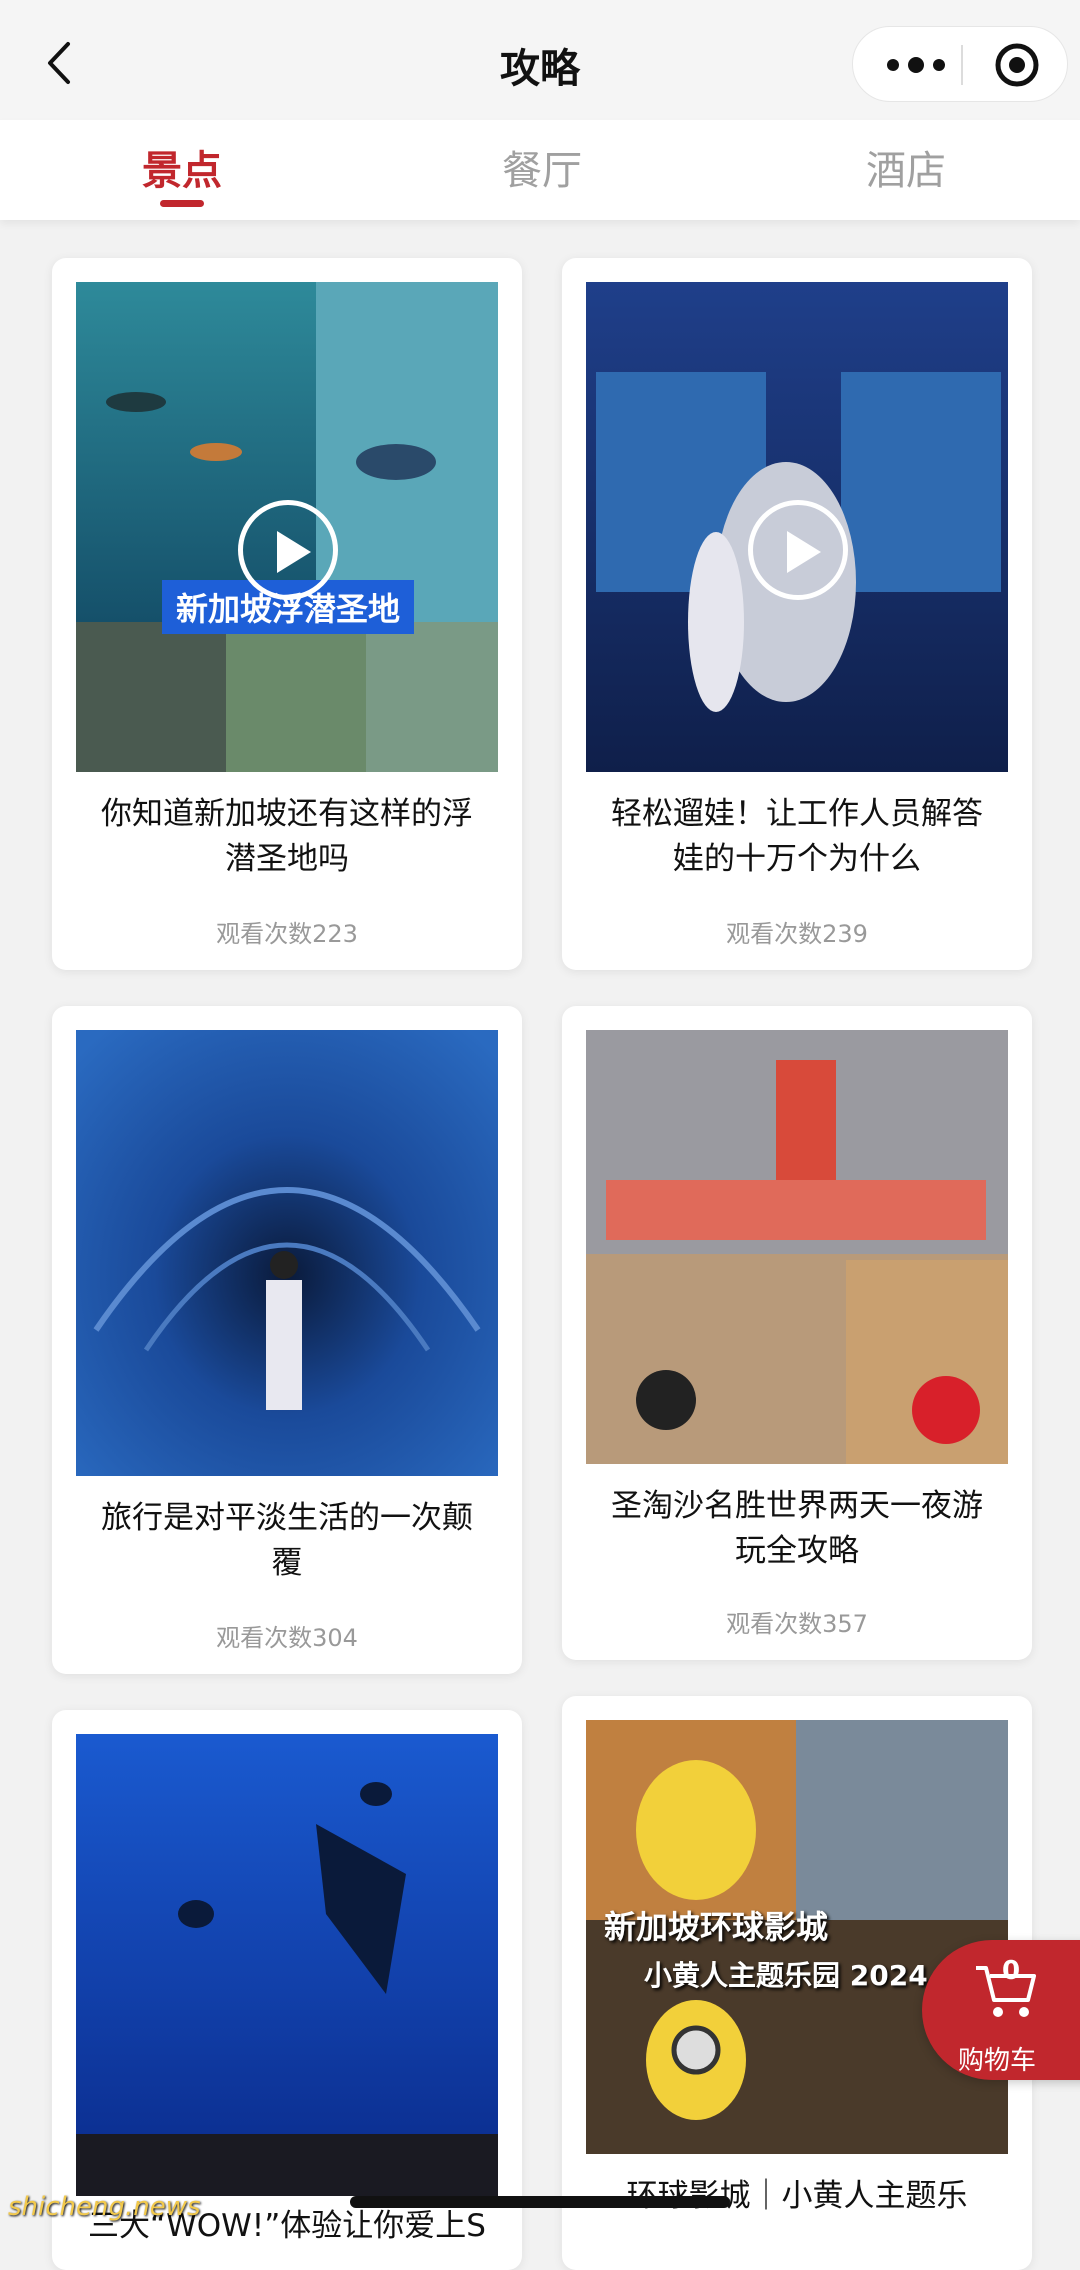 The height and width of the screenshot is (2270, 1080). I want to click on card-thumbnail: 新加坡浮潜圣地, so click(287, 527).